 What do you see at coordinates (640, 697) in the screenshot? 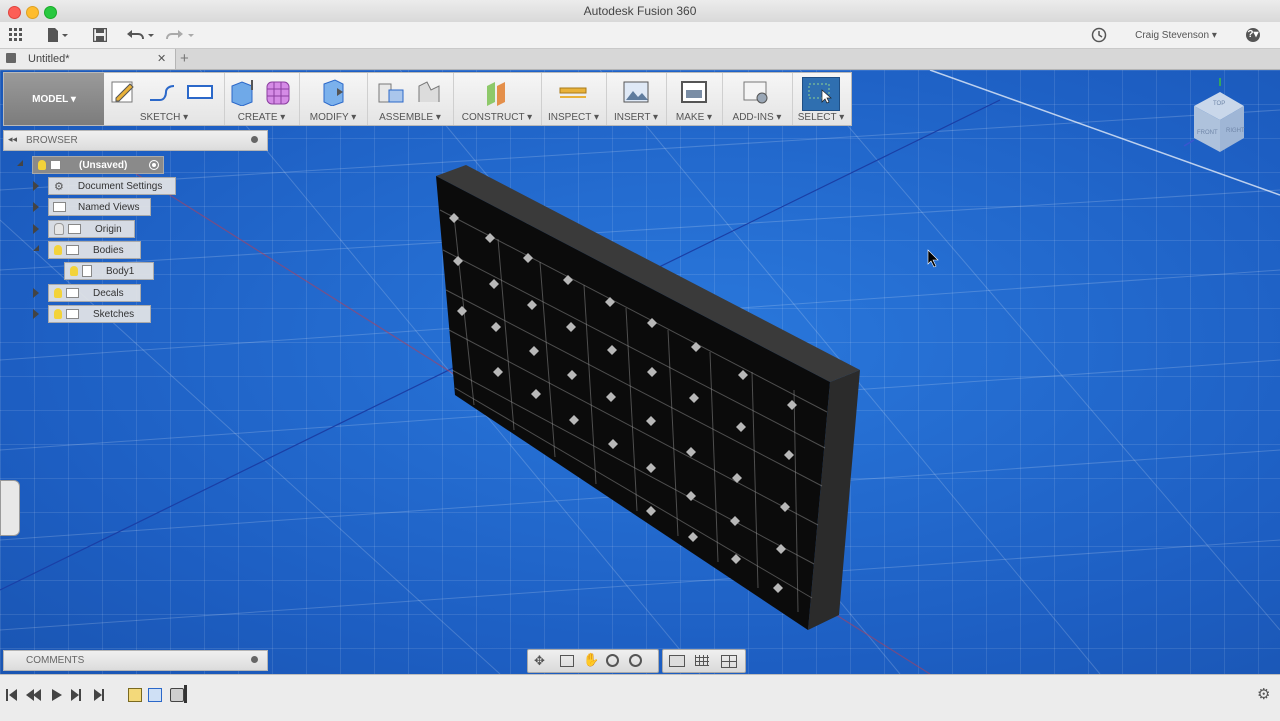
I see `timeline-bar: ⚙` at bounding box center [640, 697].